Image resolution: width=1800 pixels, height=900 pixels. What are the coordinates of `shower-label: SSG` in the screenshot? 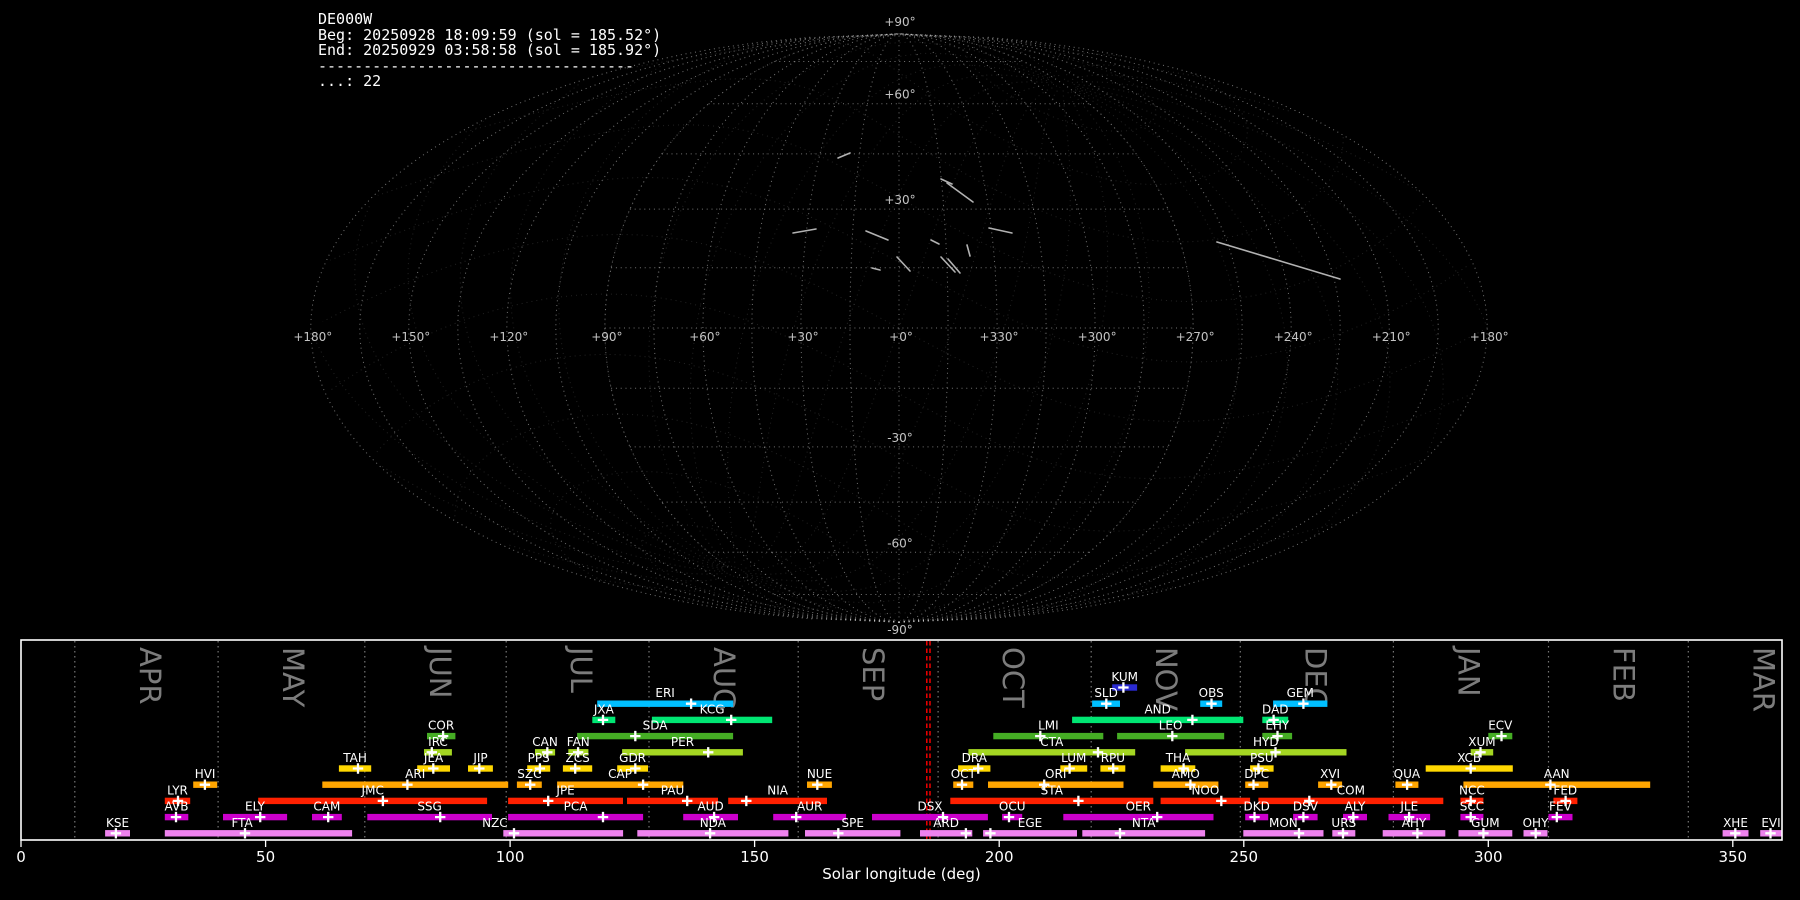 It's located at (429, 807).